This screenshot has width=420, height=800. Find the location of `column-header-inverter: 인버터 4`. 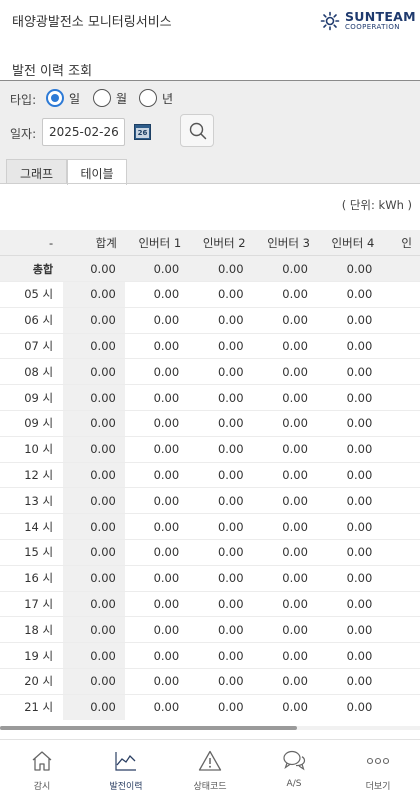

column-header-inverter: 인버터 4 is located at coordinates (350, 243).